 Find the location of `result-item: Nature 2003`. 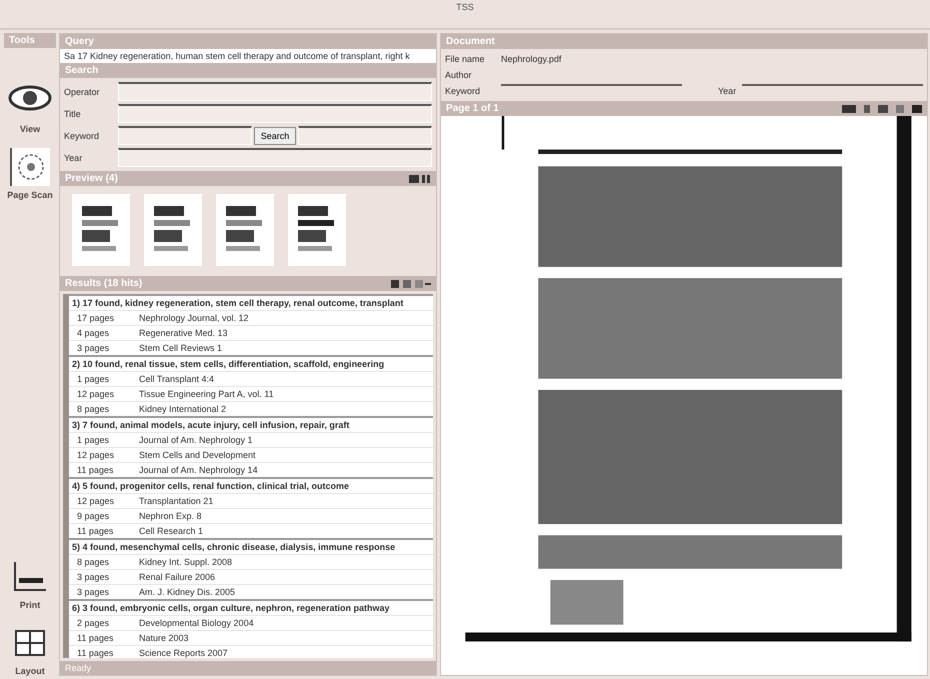

result-item: Nature 2003 is located at coordinates (164, 638).